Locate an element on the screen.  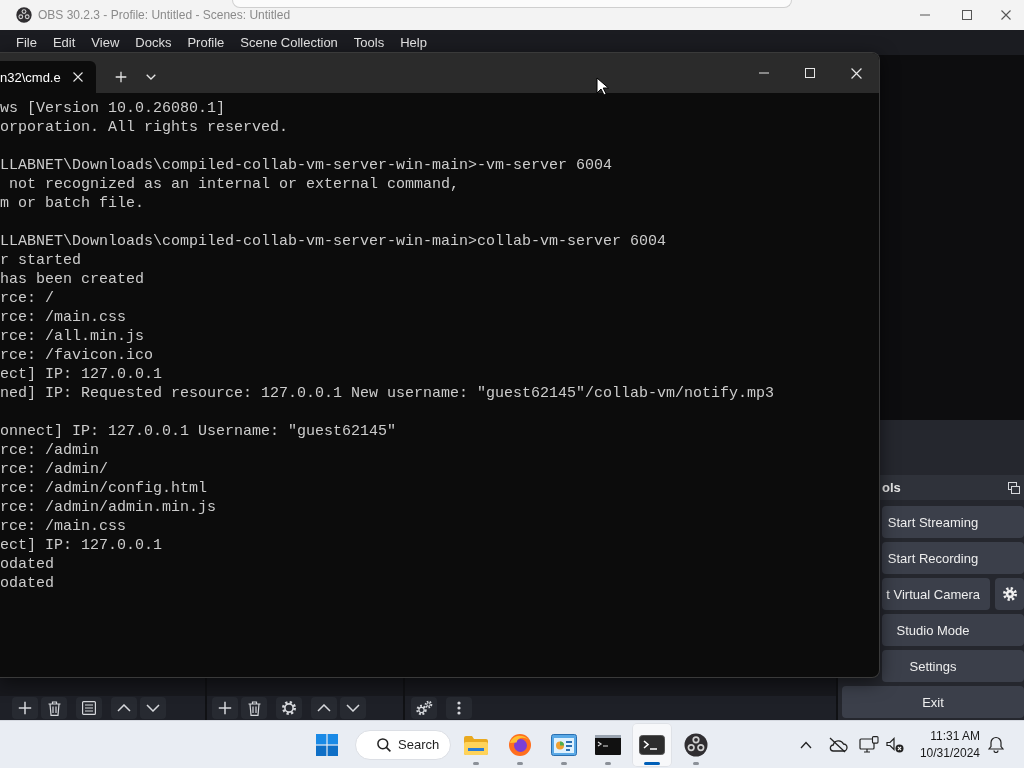
properties-button is located at coordinates (289, 708).